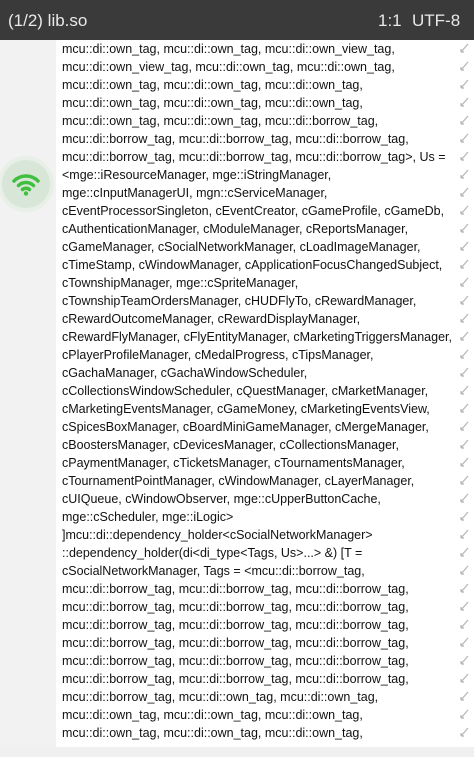 This screenshot has width=474, height=757. Describe the element at coordinates (237, 20) in the screenshot. I see `editor-header: (1/2) lib.so 1:1 UTF-8` at that location.